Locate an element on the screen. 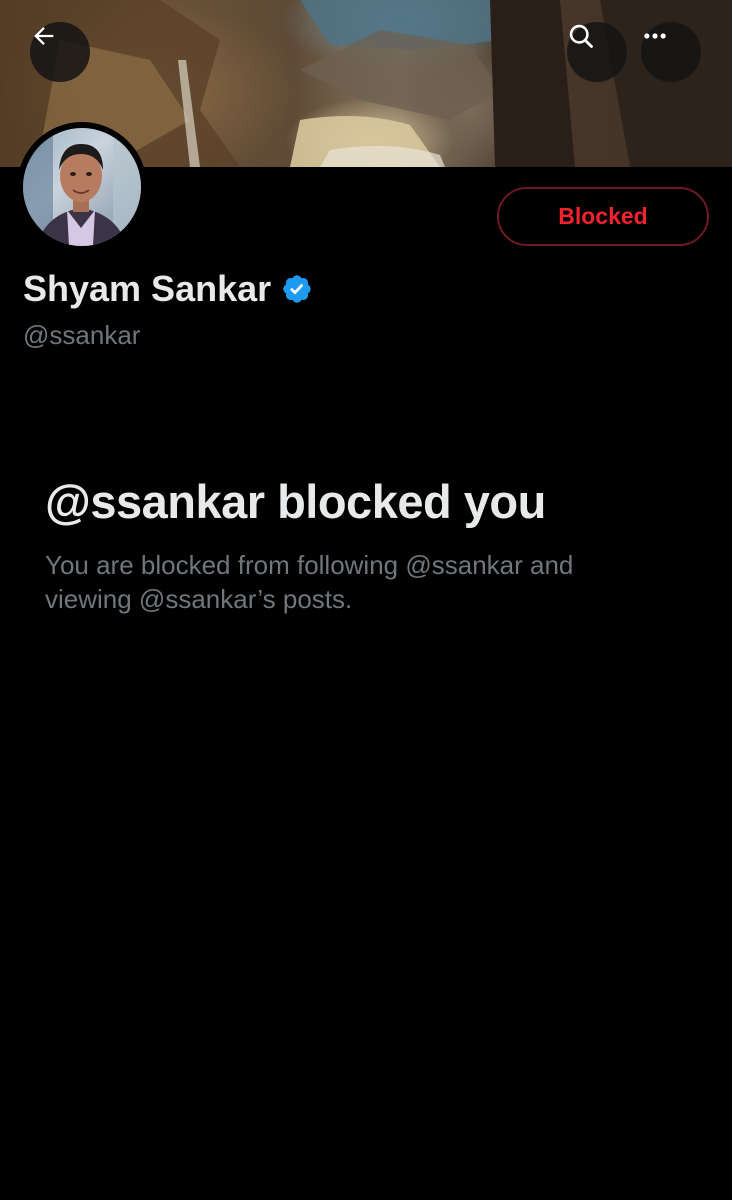 The height and width of the screenshot is (1200, 732). avatar-photo is located at coordinates (82, 187).